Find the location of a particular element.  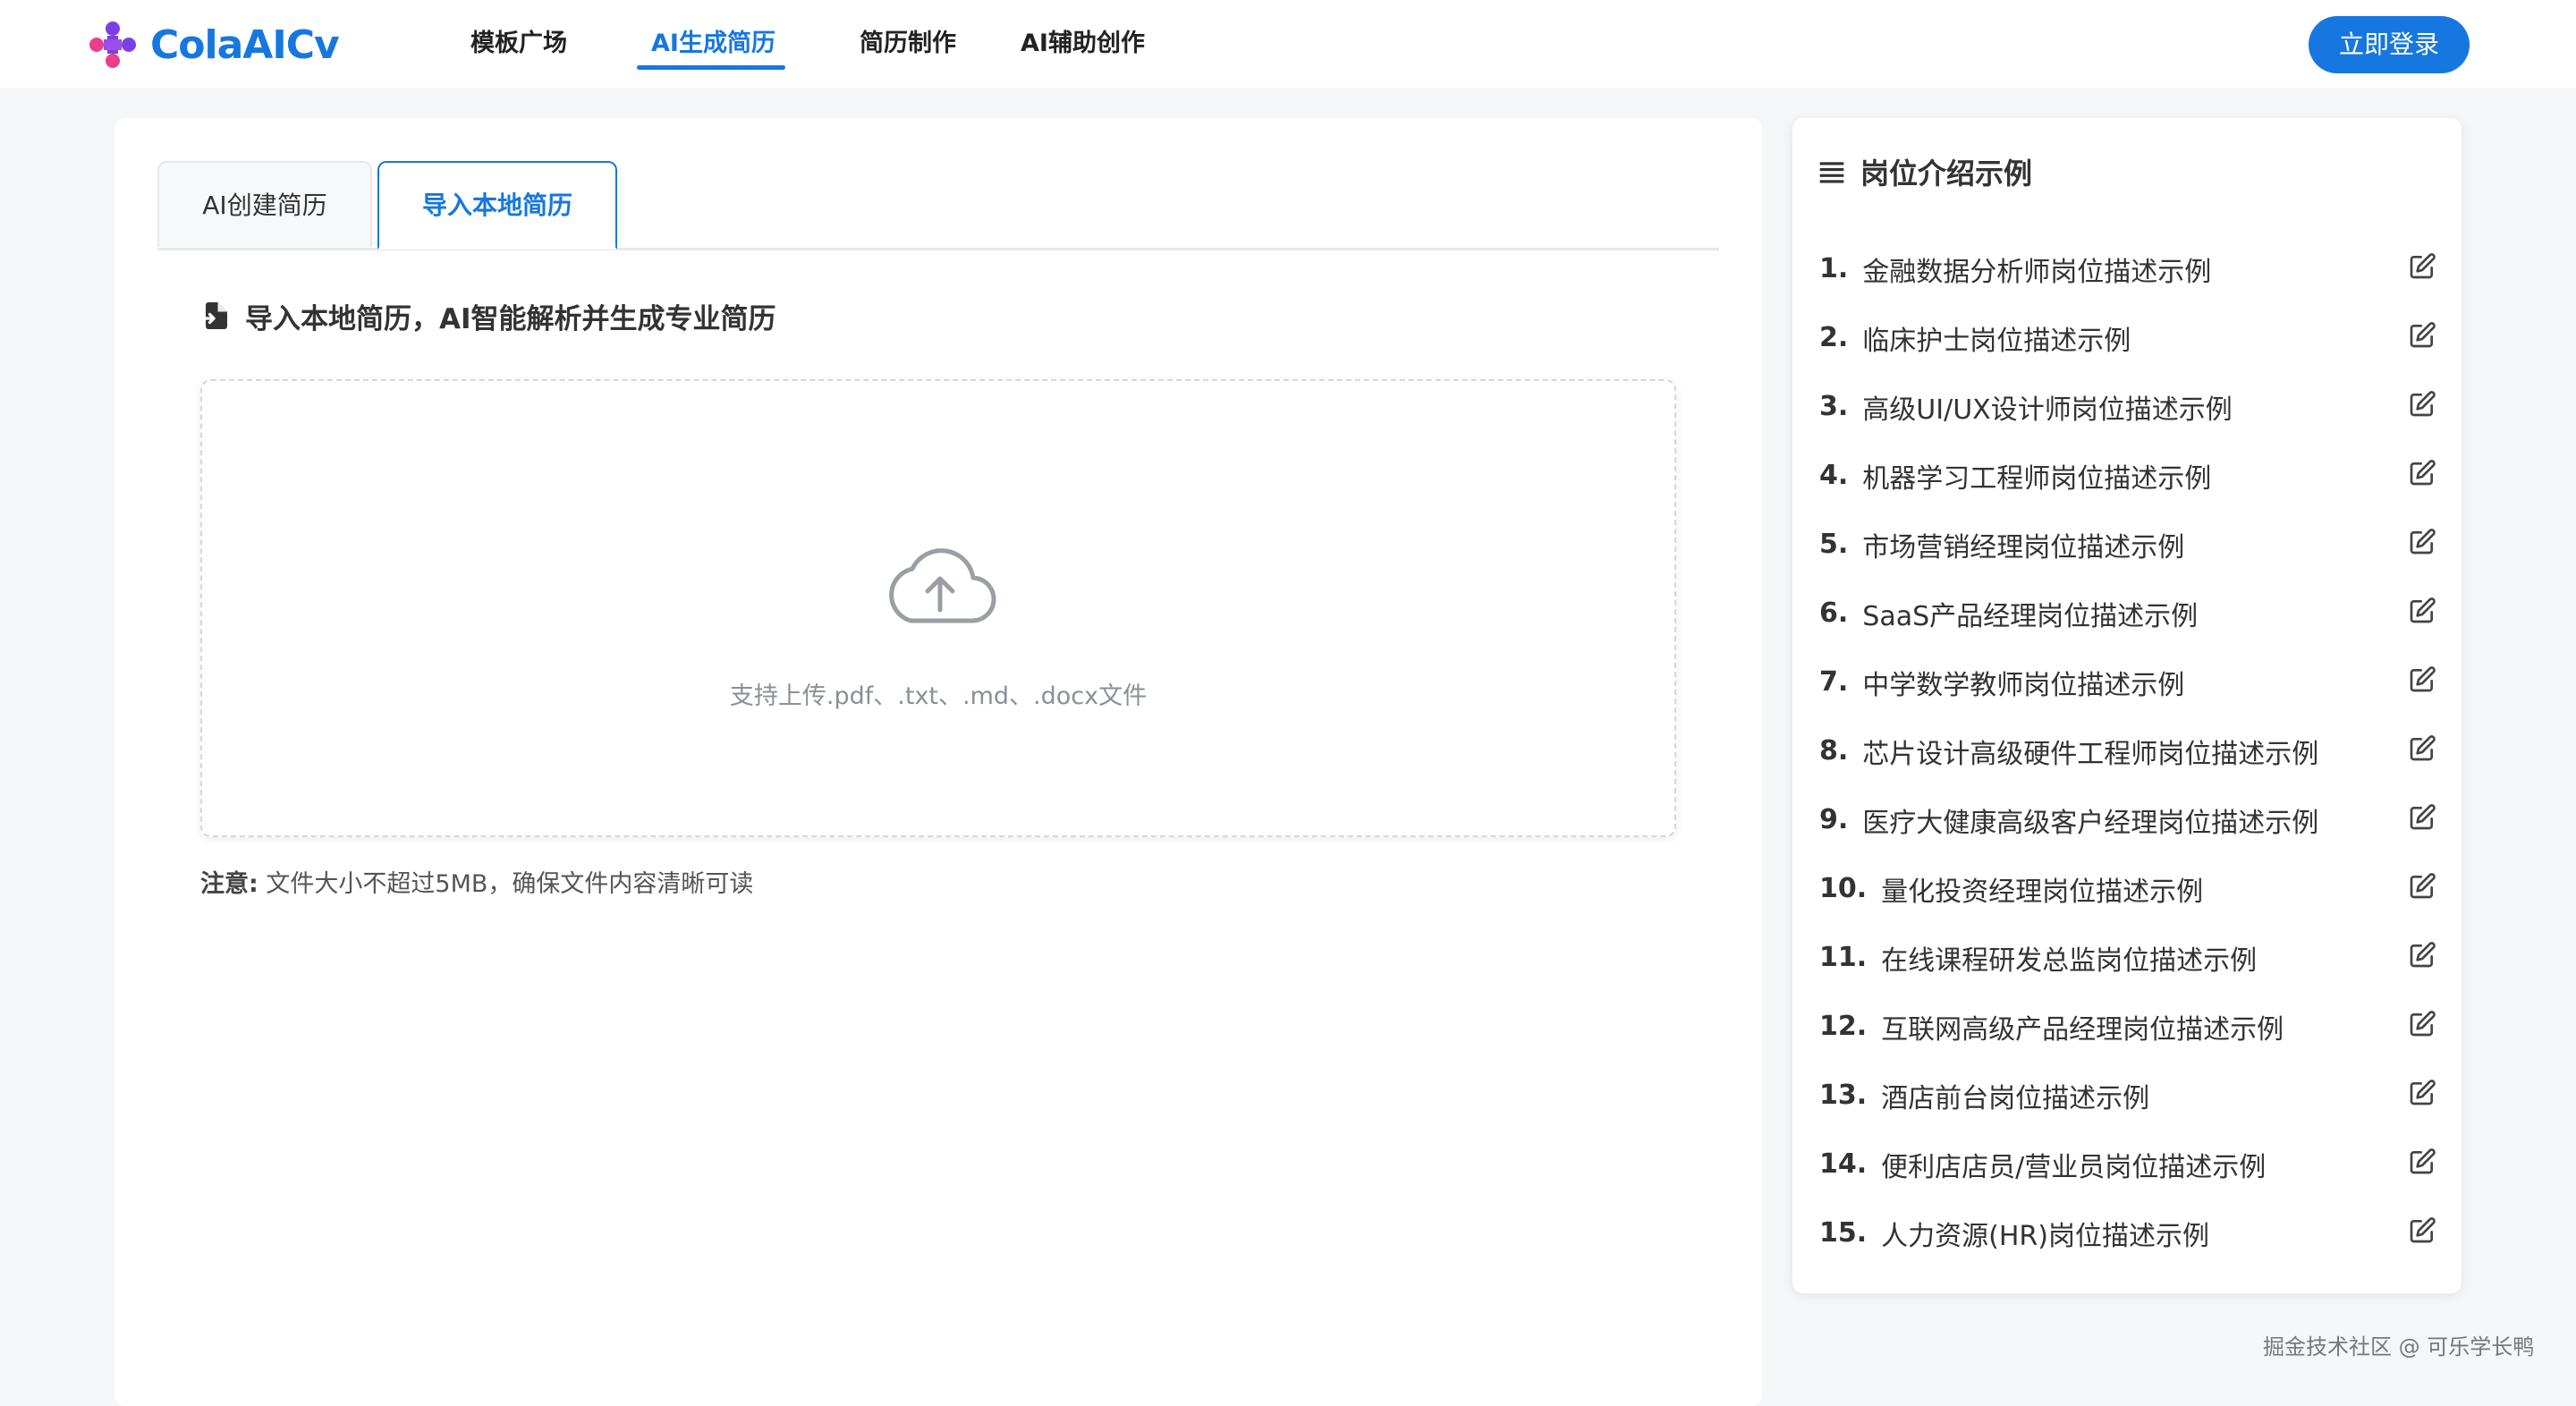

list-item: 13. 酒店前台岗位描述示例 is located at coordinates (2127, 1095).